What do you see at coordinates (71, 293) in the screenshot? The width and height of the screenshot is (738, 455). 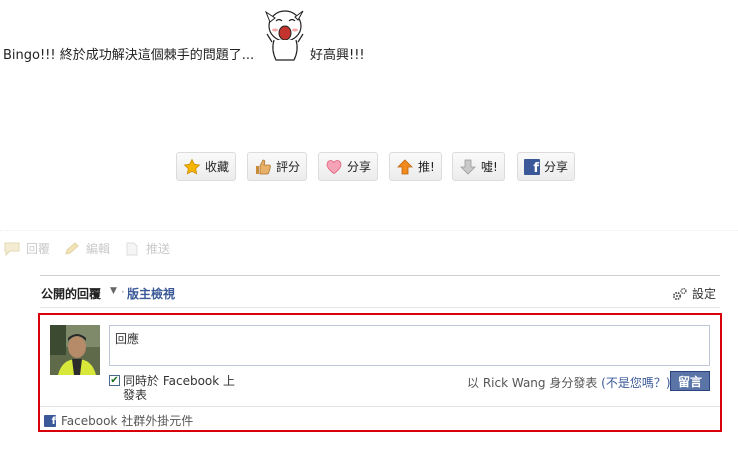 I see `tab-public-replies: 公開的回覆` at bounding box center [71, 293].